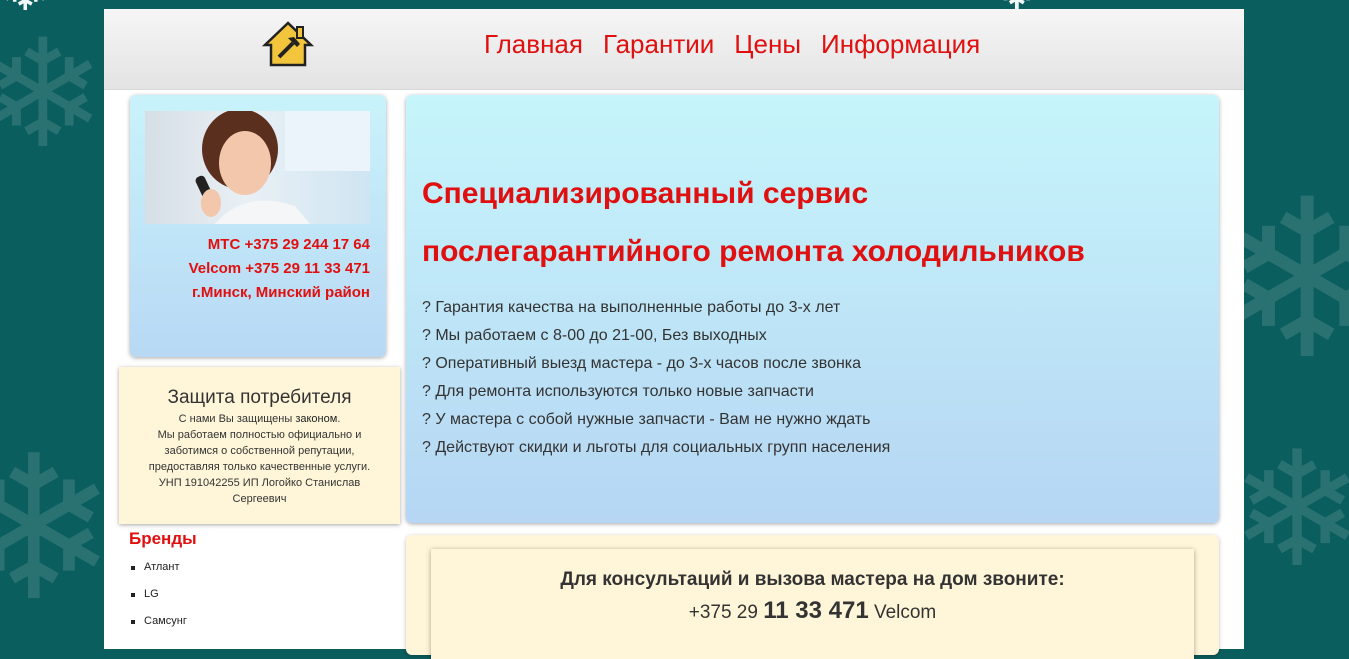 This screenshot has height=659, width=1349. I want to click on operator-photo, so click(257, 167).